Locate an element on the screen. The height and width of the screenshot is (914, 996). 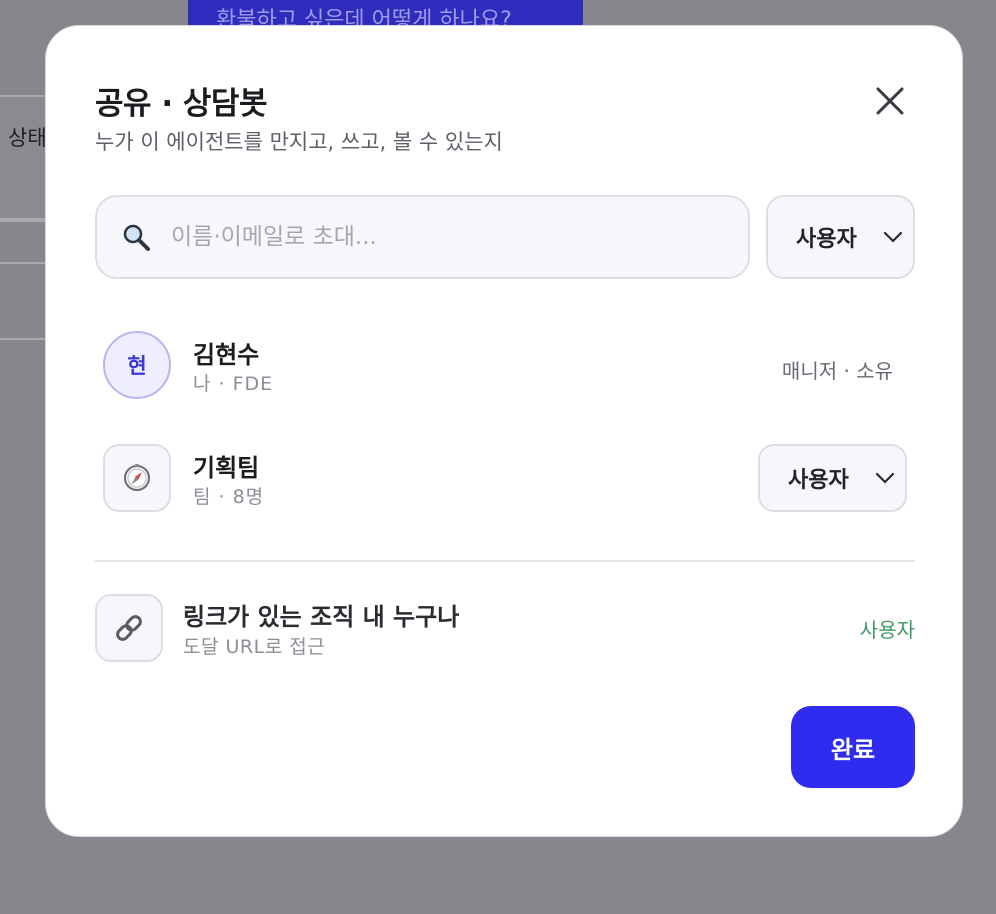
close-button is located at coordinates (890, 101).